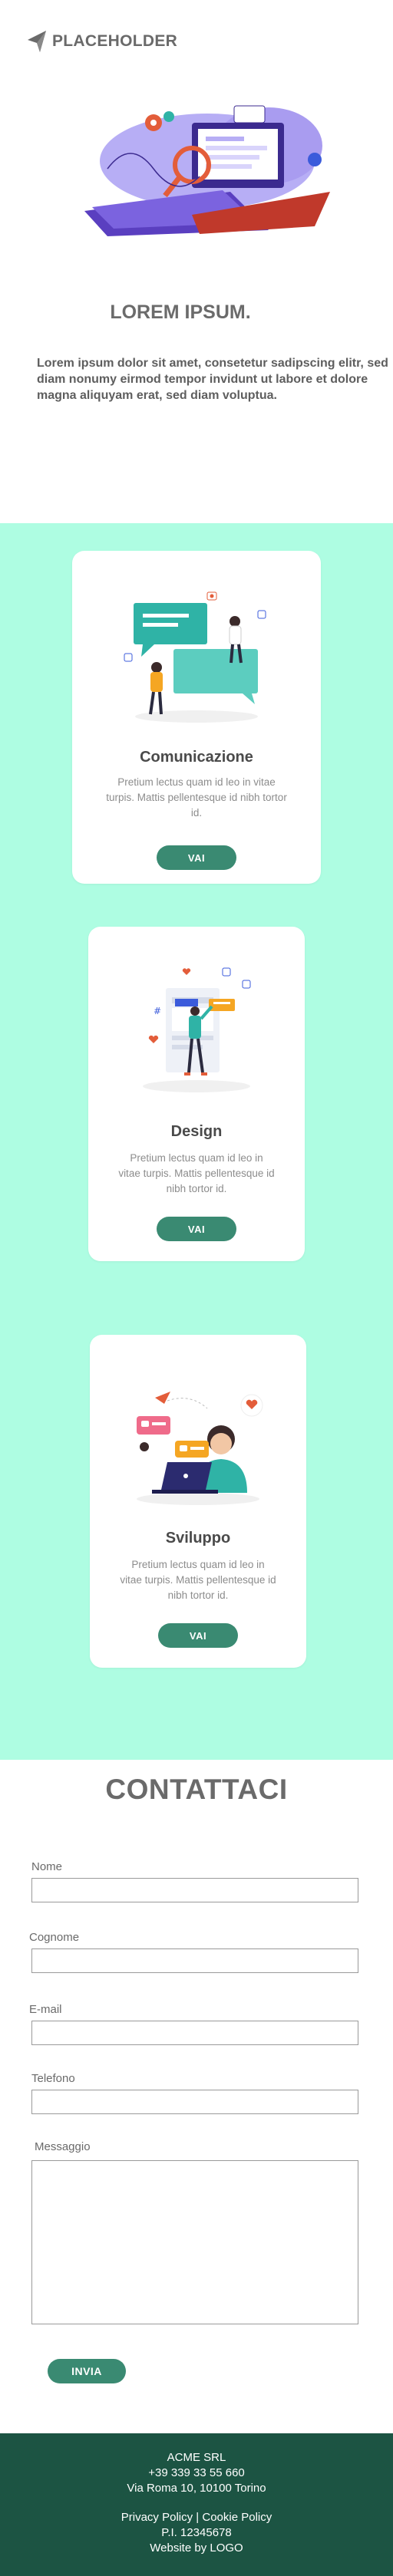  Describe the element at coordinates (115, 41) in the screenshot. I see `brand-name: PLACEHOLDER` at that location.